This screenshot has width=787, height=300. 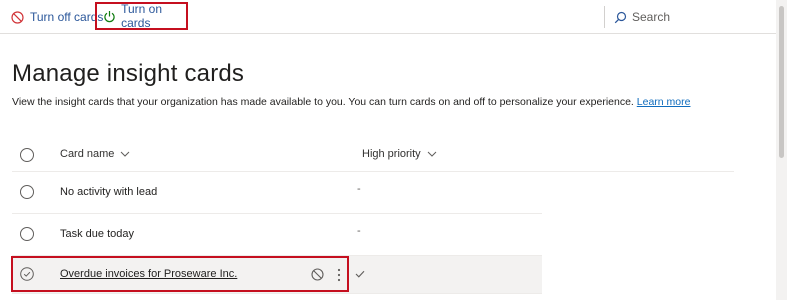 What do you see at coordinates (87, 154) in the screenshot?
I see `card-name-header-label: Card name` at bounding box center [87, 154].